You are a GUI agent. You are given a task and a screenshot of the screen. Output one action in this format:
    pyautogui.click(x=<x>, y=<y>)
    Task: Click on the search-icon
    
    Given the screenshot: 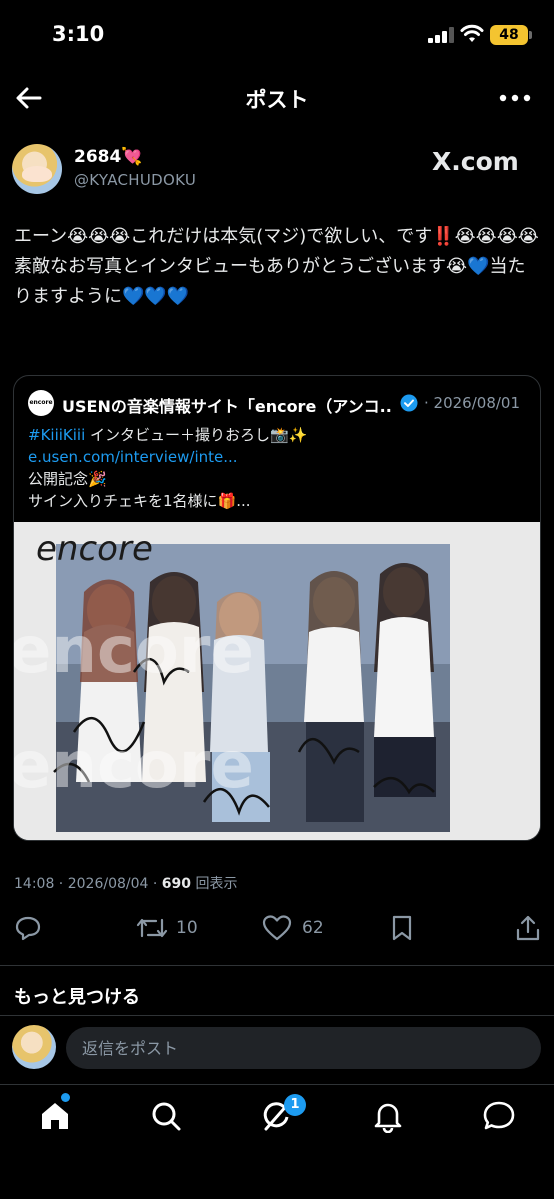 What is the action you would take?
    pyautogui.click(x=166, y=1116)
    